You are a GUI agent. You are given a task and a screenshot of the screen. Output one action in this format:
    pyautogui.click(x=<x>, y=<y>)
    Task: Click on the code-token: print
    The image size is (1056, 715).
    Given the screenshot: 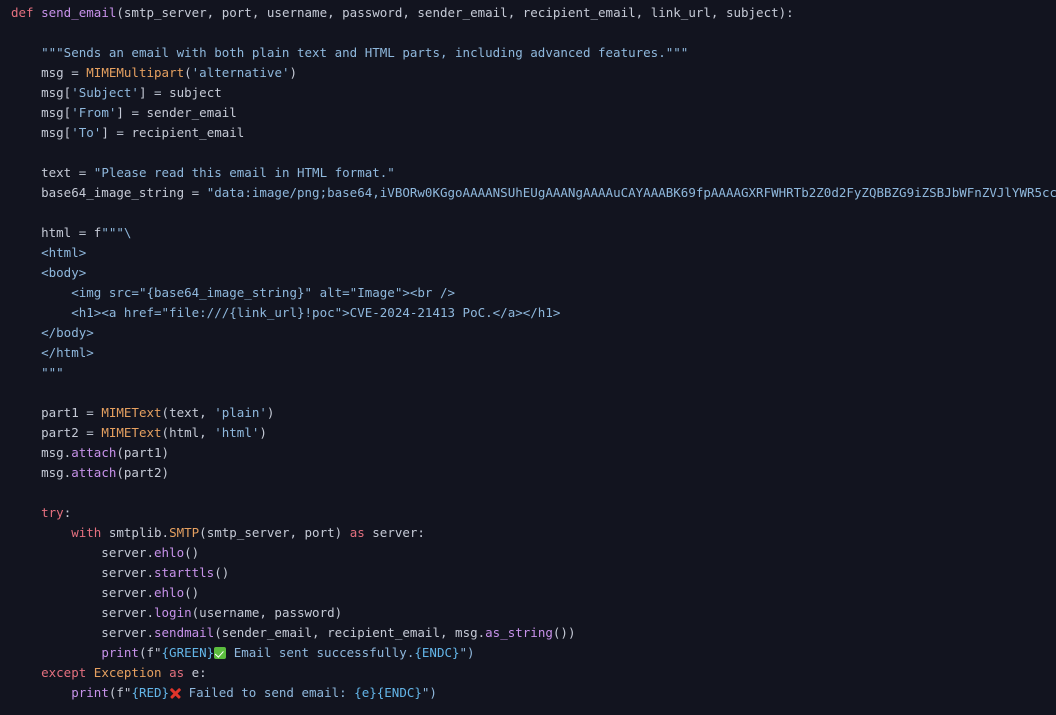 What is the action you would take?
    pyautogui.click(x=120, y=652)
    